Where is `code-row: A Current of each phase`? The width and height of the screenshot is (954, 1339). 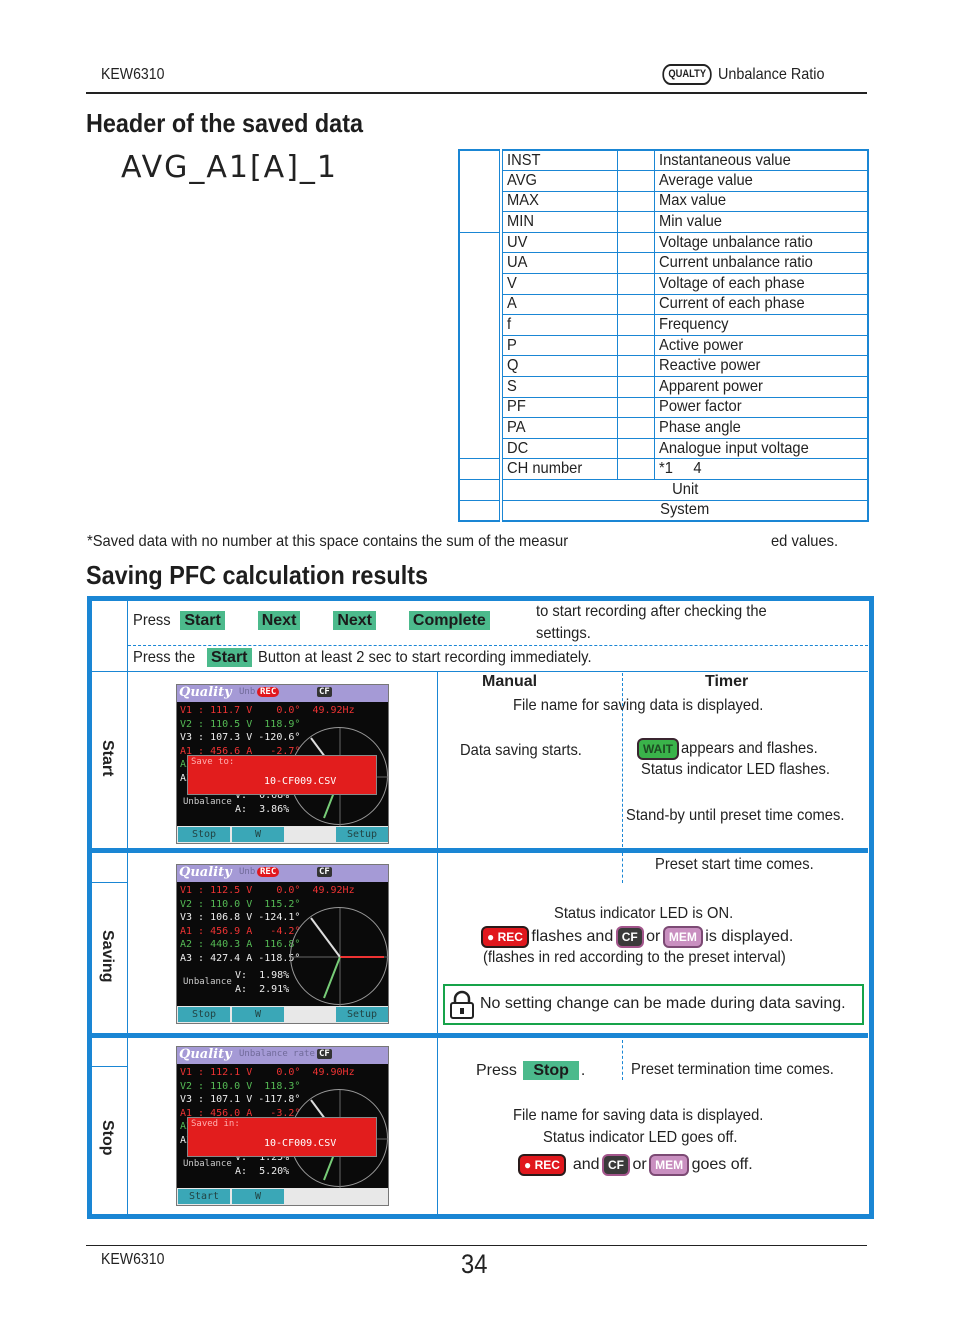 code-row: A Current of each phase is located at coordinates (664, 304).